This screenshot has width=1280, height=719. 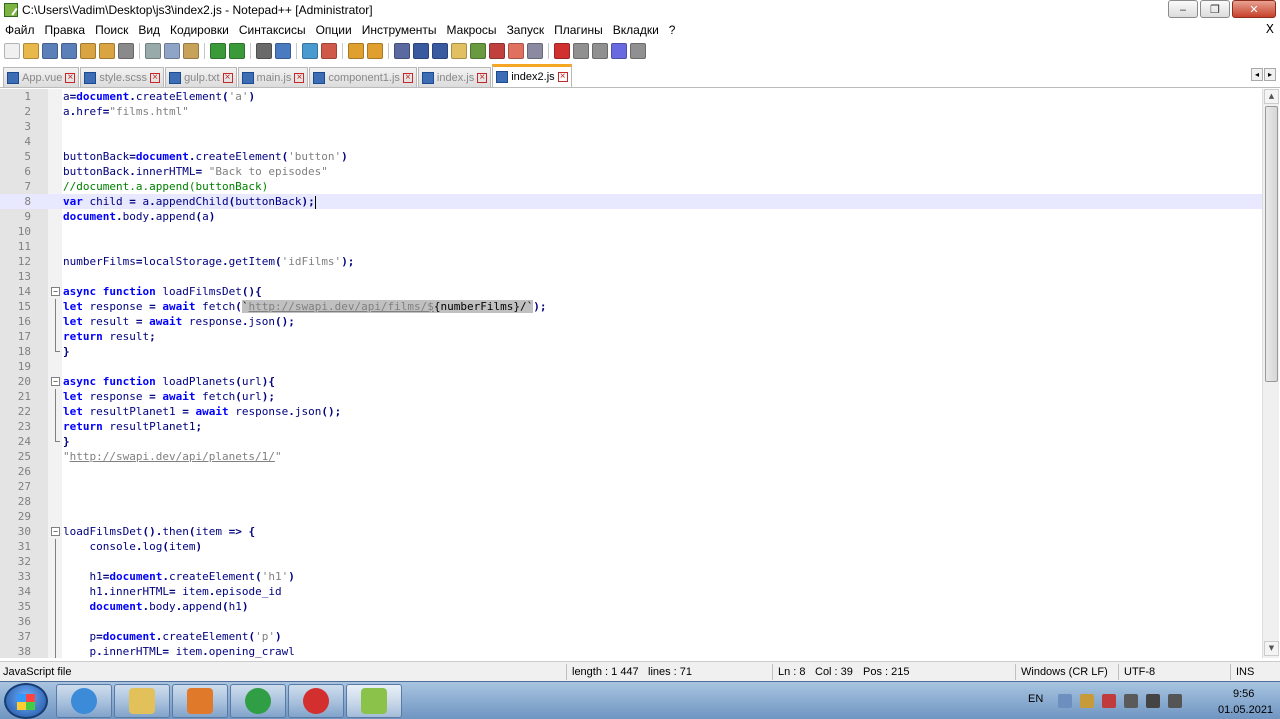 I want to click on zoom-out-icon, so click(x=329, y=51).